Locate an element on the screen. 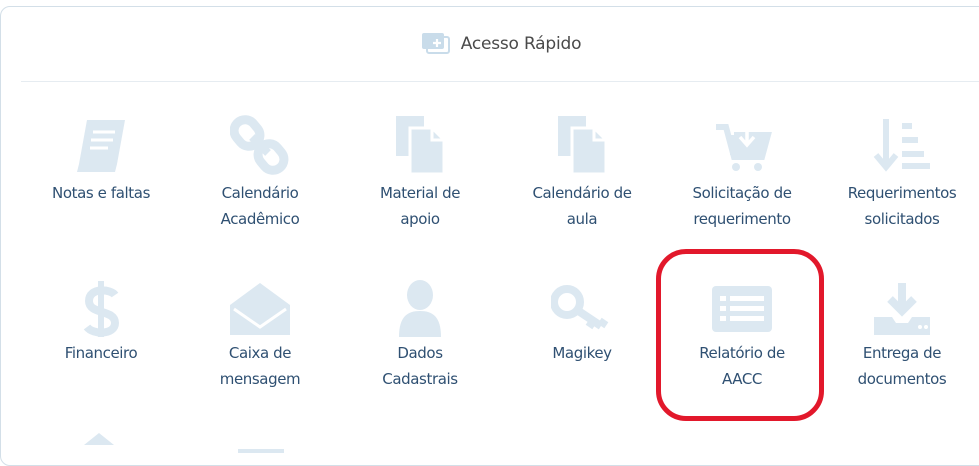  tile-label: Magikey is located at coordinates (582, 353).